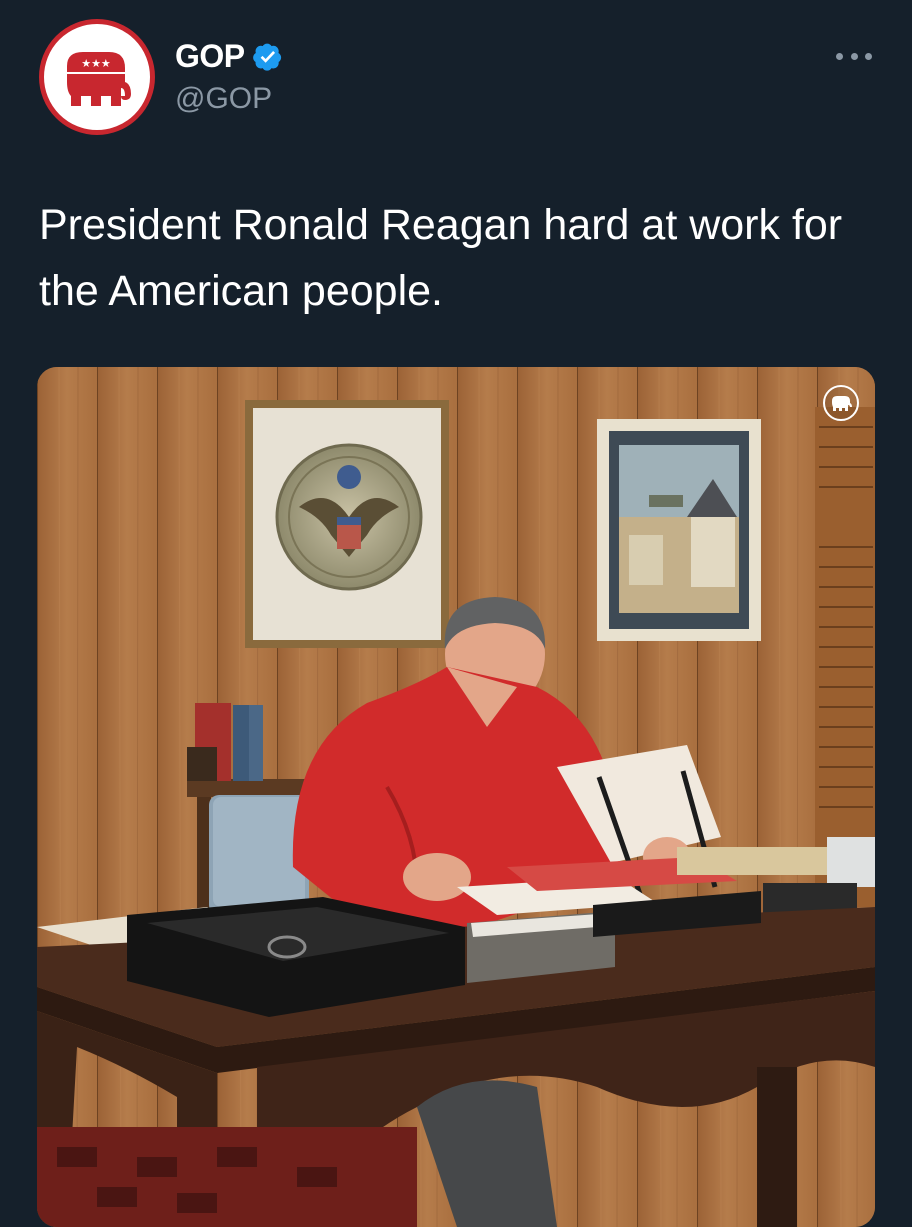 The image size is (912, 1227). I want to click on elephant-logo-icon: ★★★, so click(99, 79).